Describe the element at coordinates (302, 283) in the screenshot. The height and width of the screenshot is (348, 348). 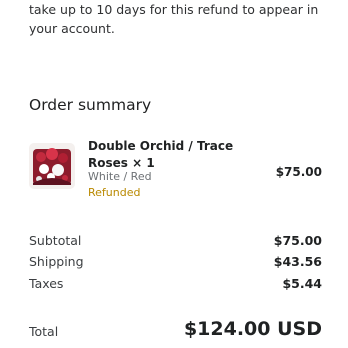
I see `taxes-value: $5.44` at that location.